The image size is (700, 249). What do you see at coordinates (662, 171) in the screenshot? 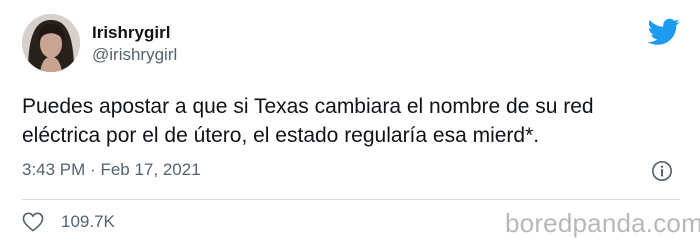
I see `info-icon` at bounding box center [662, 171].